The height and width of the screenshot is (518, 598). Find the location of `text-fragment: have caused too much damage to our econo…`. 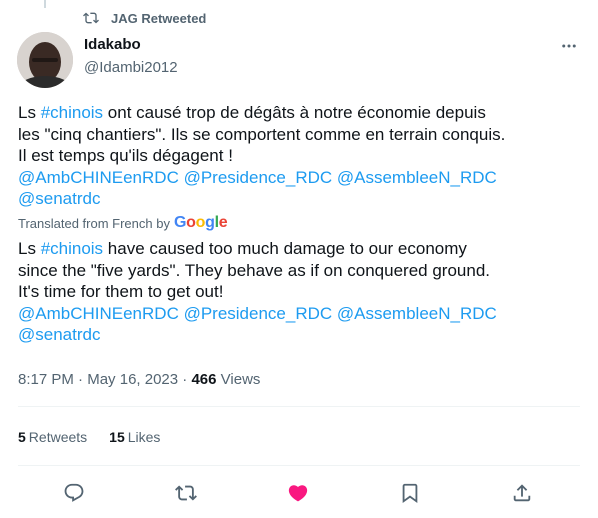

text-fragment: have caused too much damage to our econo… is located at coordinates (285, 248).